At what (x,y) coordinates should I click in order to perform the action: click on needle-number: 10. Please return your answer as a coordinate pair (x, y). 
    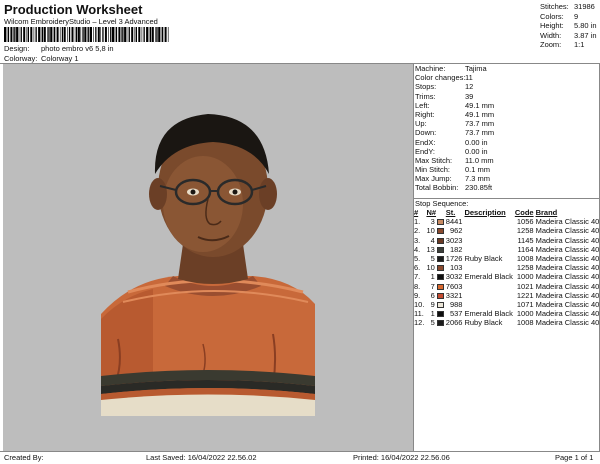
    Looking at the image, I should click on (430, 231).